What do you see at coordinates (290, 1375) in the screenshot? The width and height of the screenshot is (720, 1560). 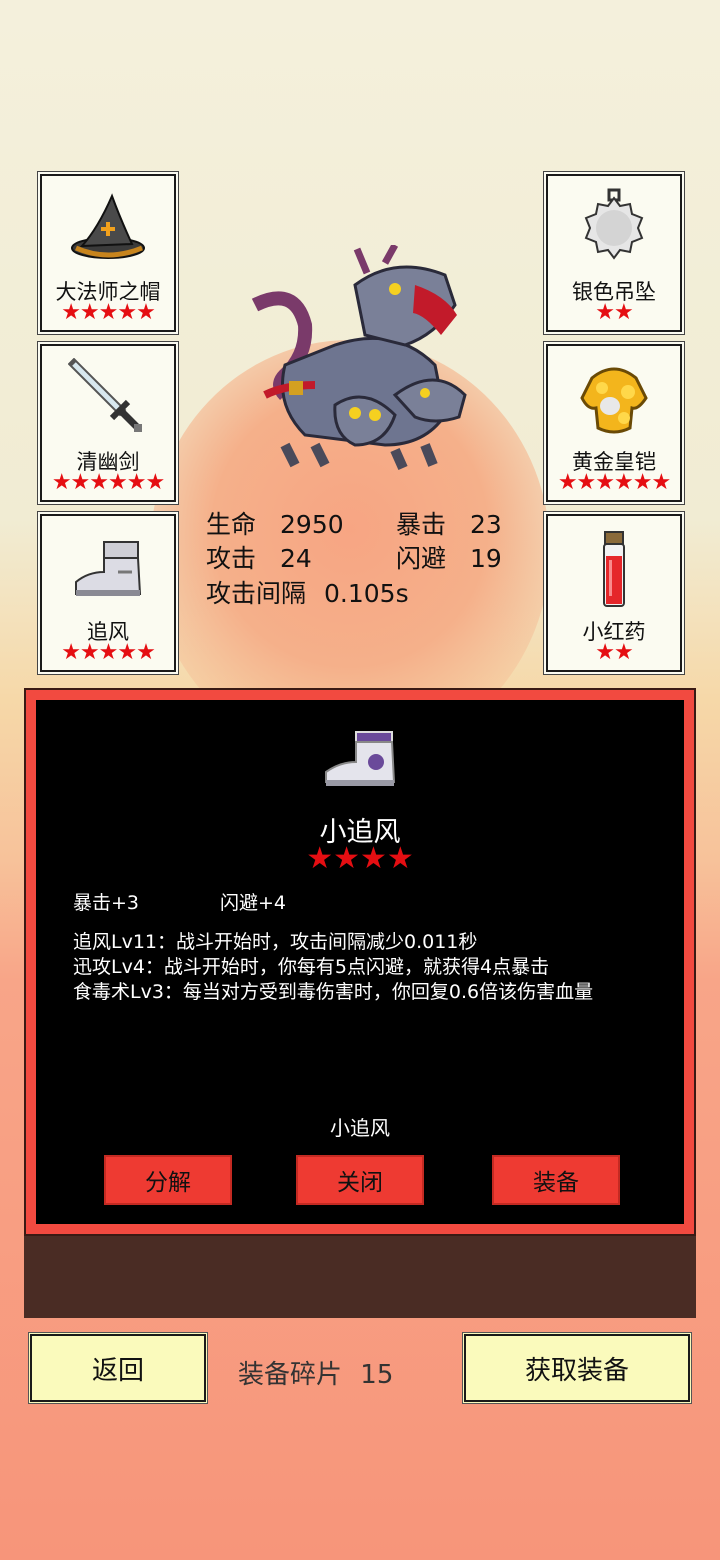 I see `fragments-label: 装备碎片` at bounding box center [290, 1375].